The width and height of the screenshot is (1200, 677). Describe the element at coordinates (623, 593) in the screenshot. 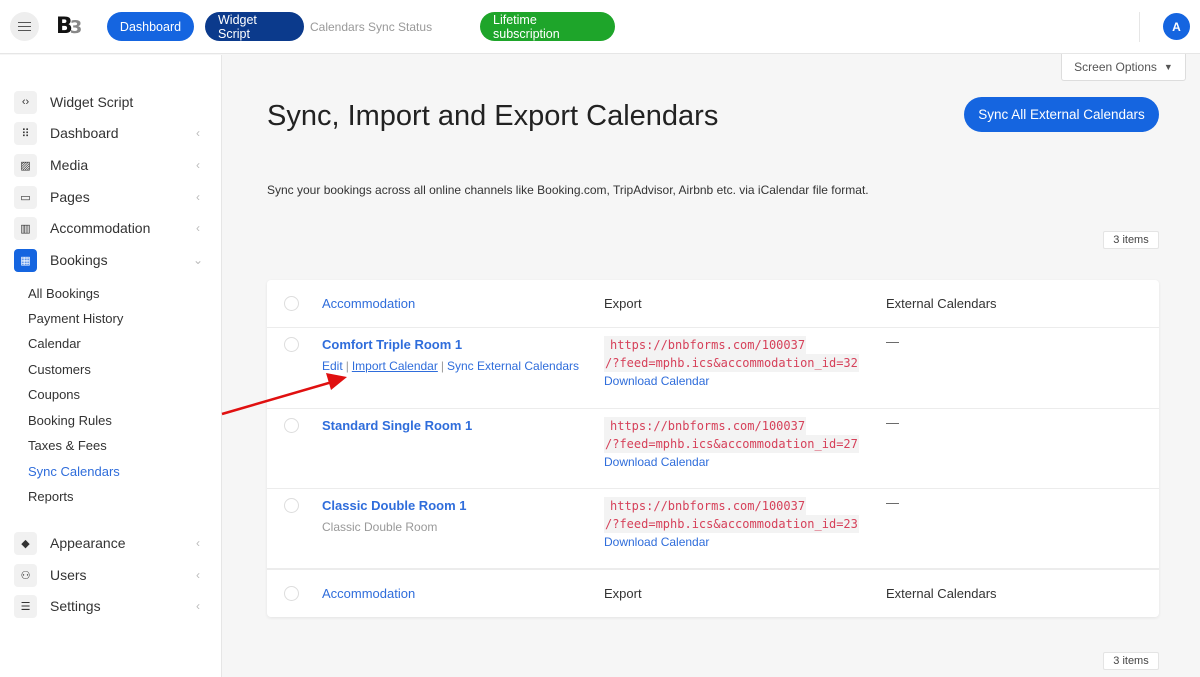

I see `column-footer-export: Export` at that location.